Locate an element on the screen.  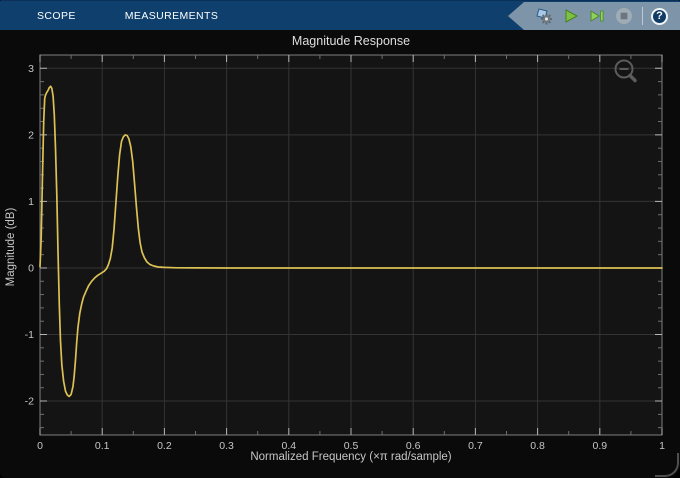
stepping-options-button is located at coordinates (544, 16).